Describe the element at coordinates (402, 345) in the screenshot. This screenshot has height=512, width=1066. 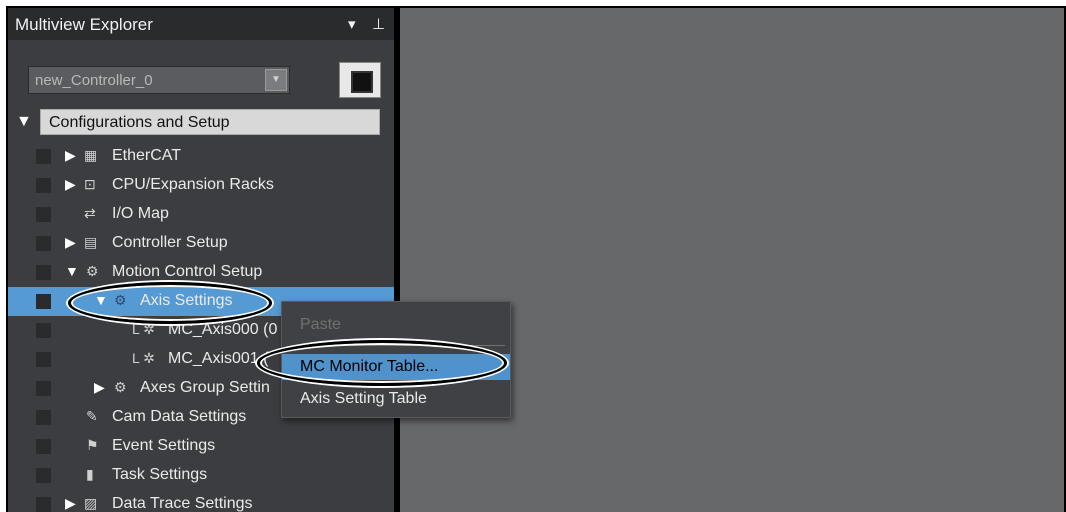
I see `menu-separator` at that location.